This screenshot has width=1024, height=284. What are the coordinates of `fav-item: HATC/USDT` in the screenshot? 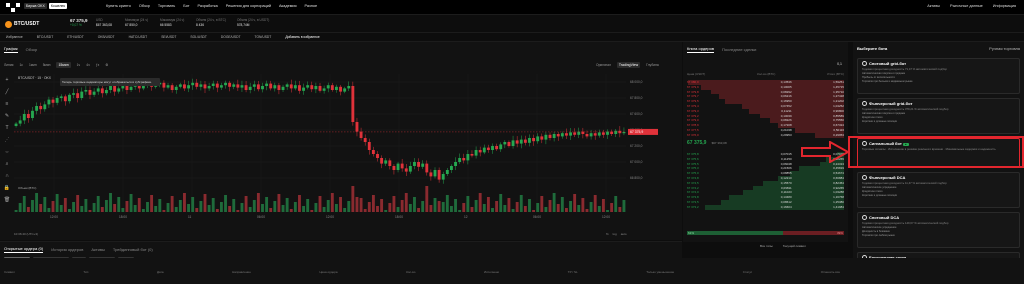 It's located at (138, 37).